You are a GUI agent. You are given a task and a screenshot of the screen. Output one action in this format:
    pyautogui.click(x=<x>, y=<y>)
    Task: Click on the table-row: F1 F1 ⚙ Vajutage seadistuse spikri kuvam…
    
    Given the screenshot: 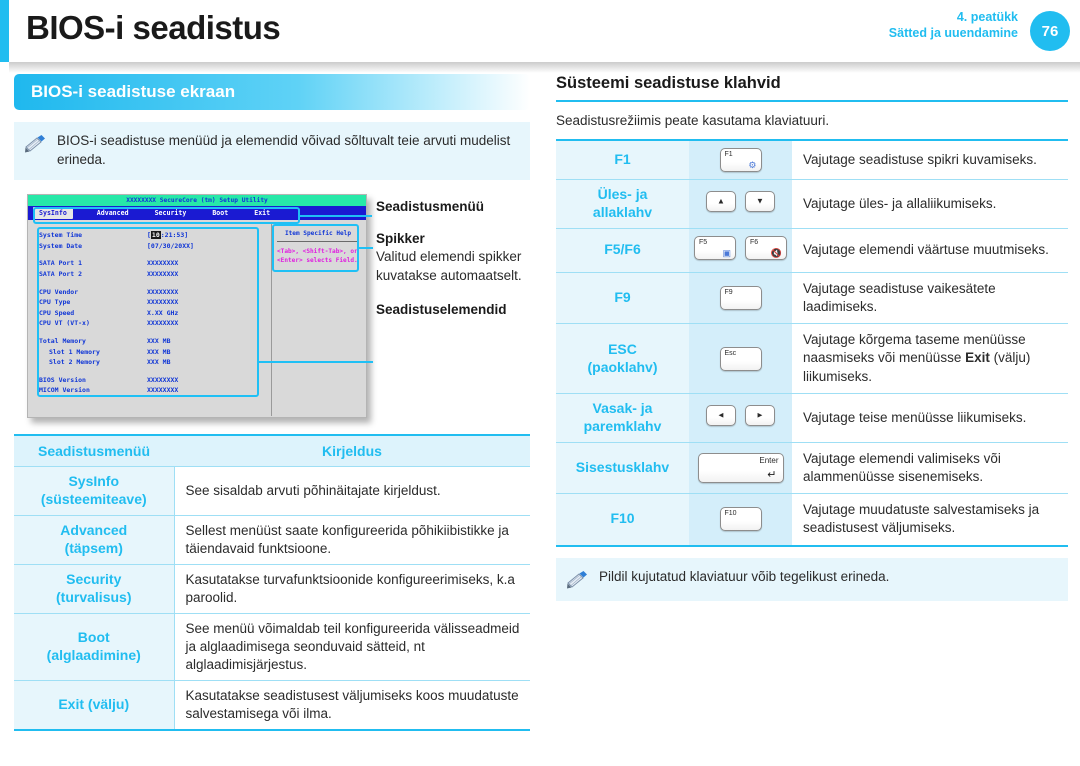 What is the action you would take?
    pyautogui.click(x=812, y=160)
    